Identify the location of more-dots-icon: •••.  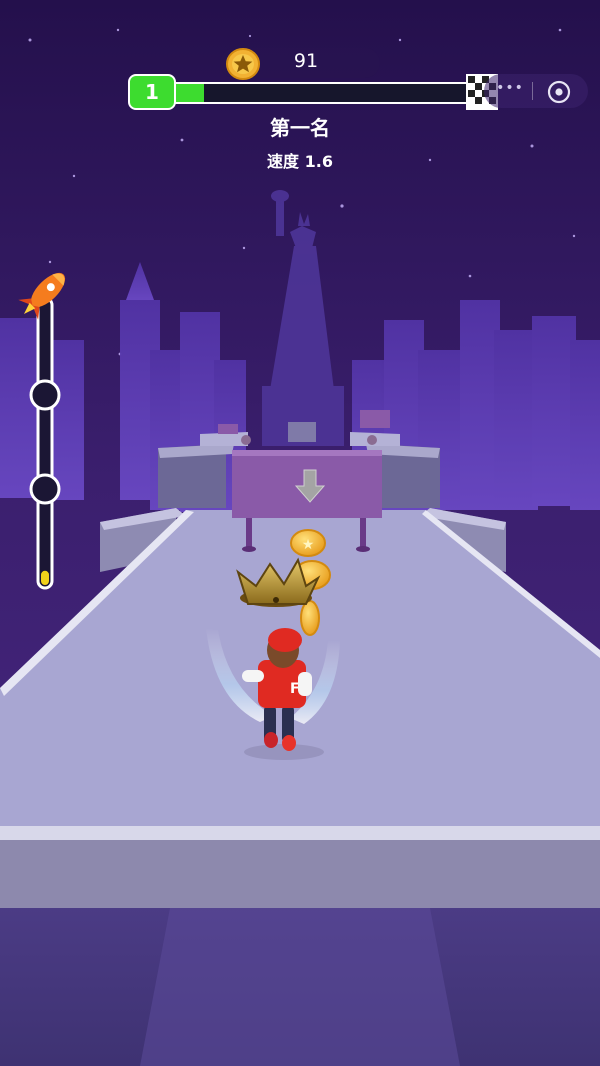
(510, 88).